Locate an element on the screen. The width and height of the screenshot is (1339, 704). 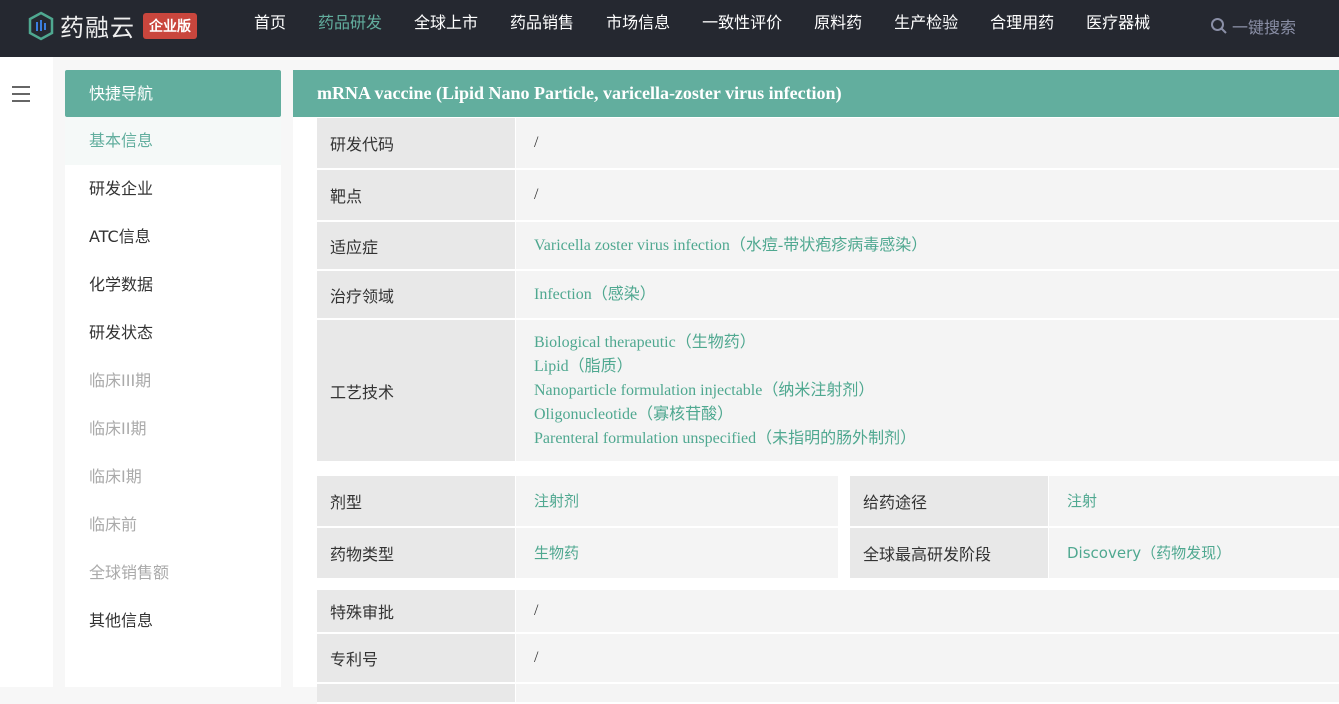
table-row: 治疗领域 Infection（感染） is located at coordinates (828, 295).